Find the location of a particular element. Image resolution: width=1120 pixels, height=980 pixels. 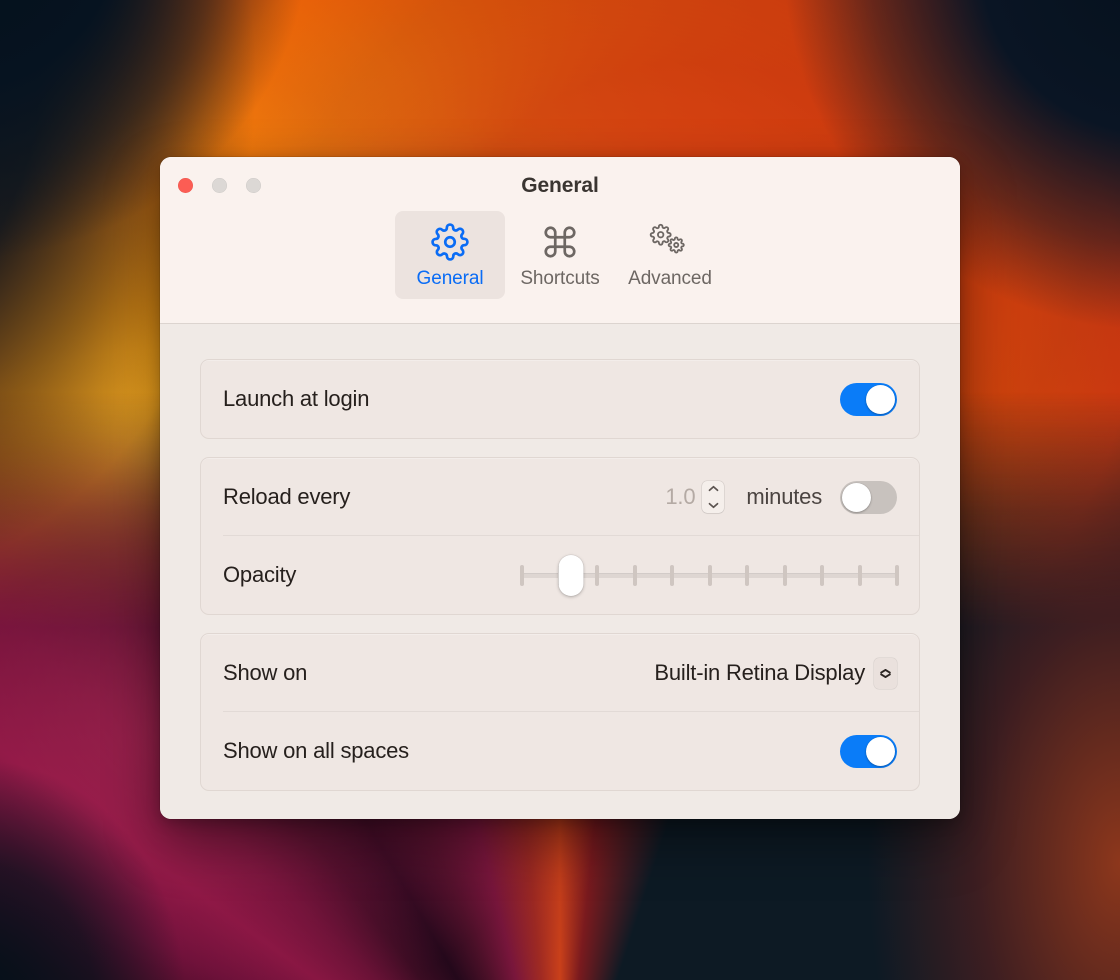

show-on-all-spaces-control is located at coordinates (868, 751).